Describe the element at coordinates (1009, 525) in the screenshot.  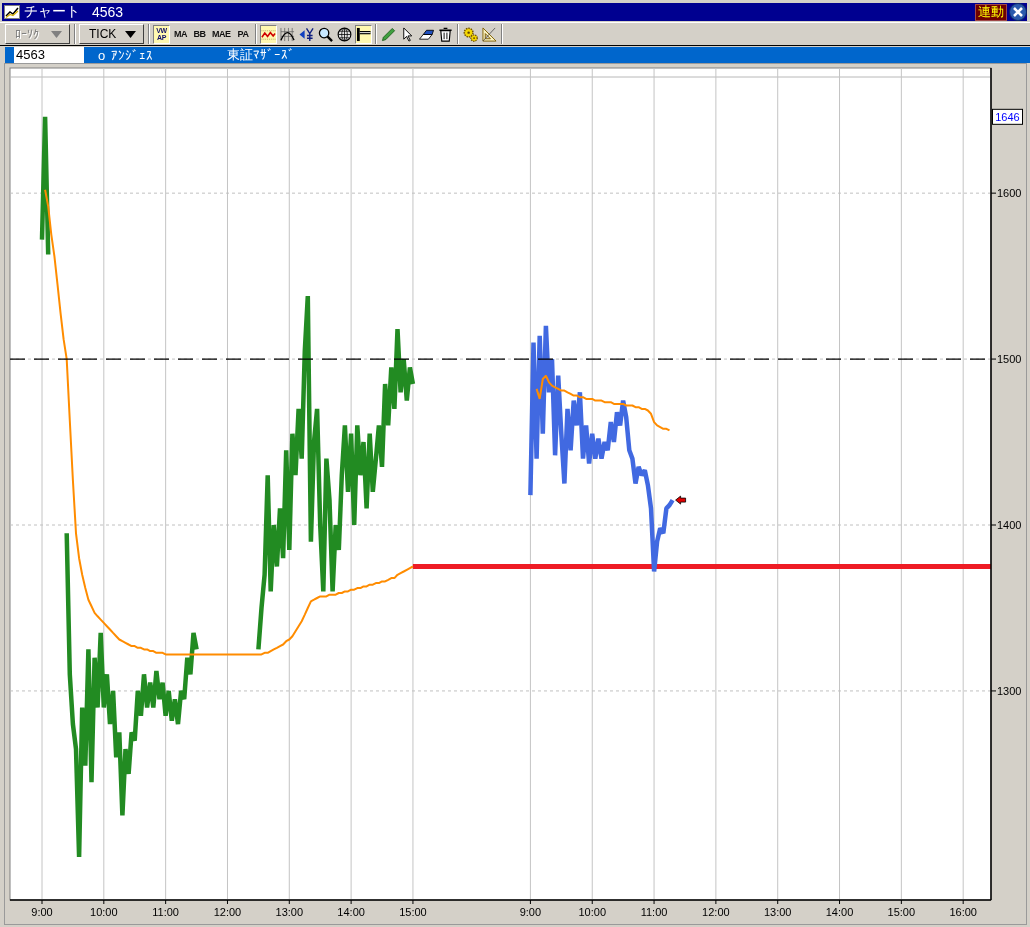
I see `y-axis-label: 1400` at that location.